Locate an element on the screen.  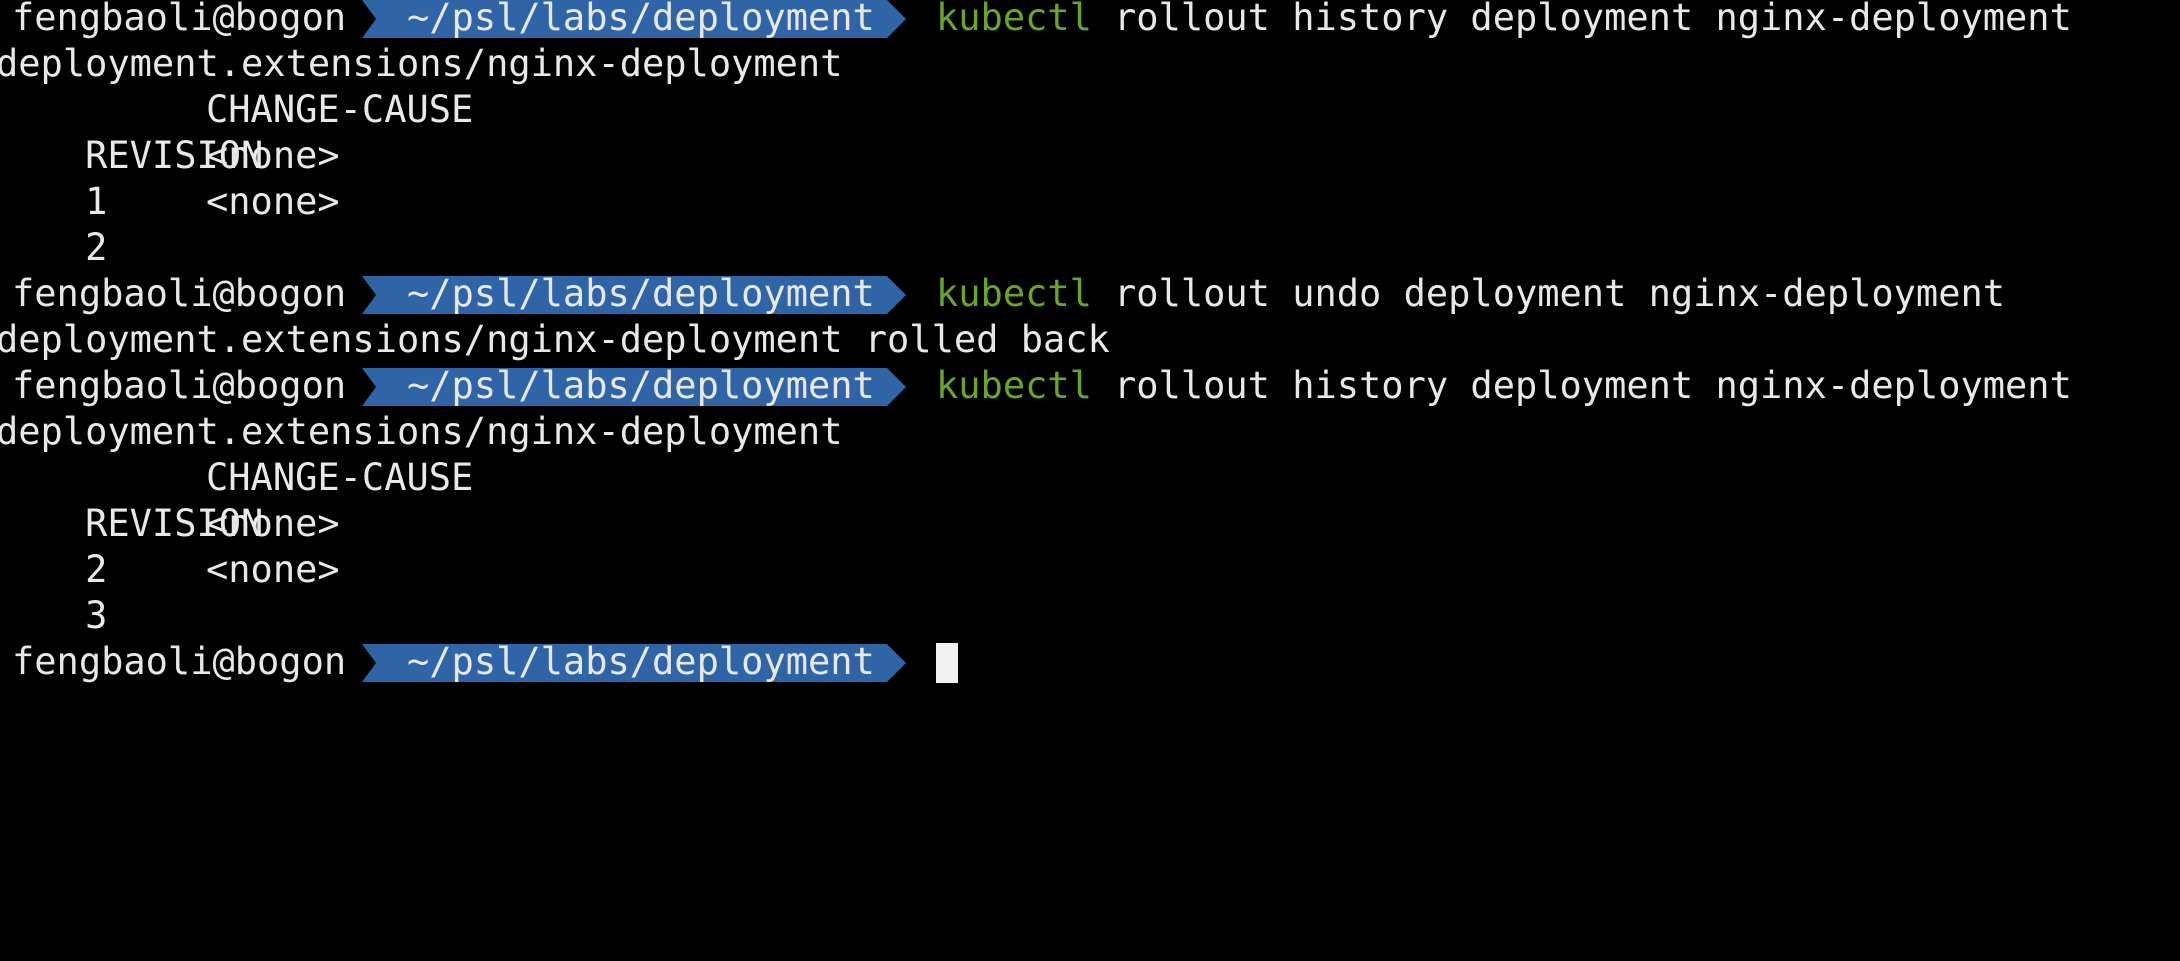
output-table-row: 3 <none> is located at coordinates (170, 592).